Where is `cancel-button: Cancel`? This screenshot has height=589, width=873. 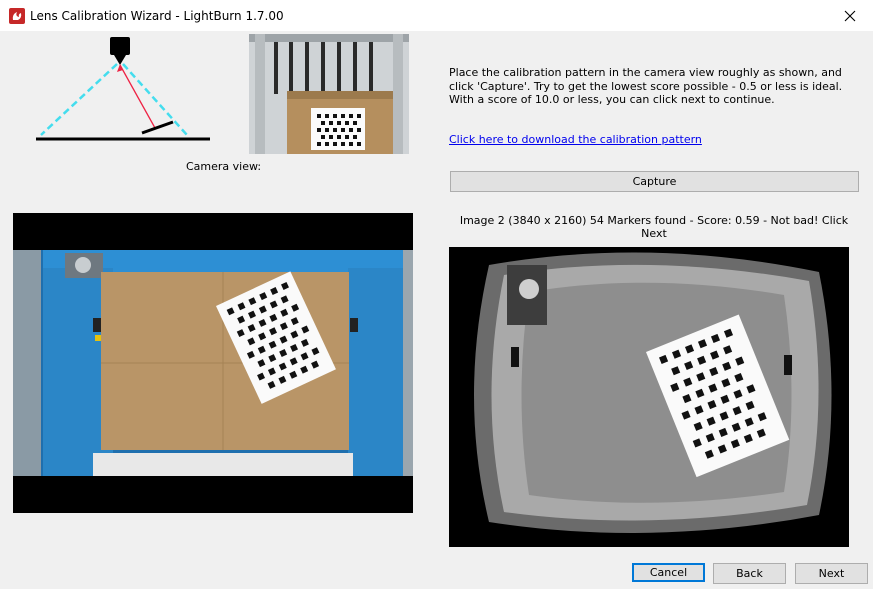 cancel-button: Cancel is located at coordinates (668, 572).